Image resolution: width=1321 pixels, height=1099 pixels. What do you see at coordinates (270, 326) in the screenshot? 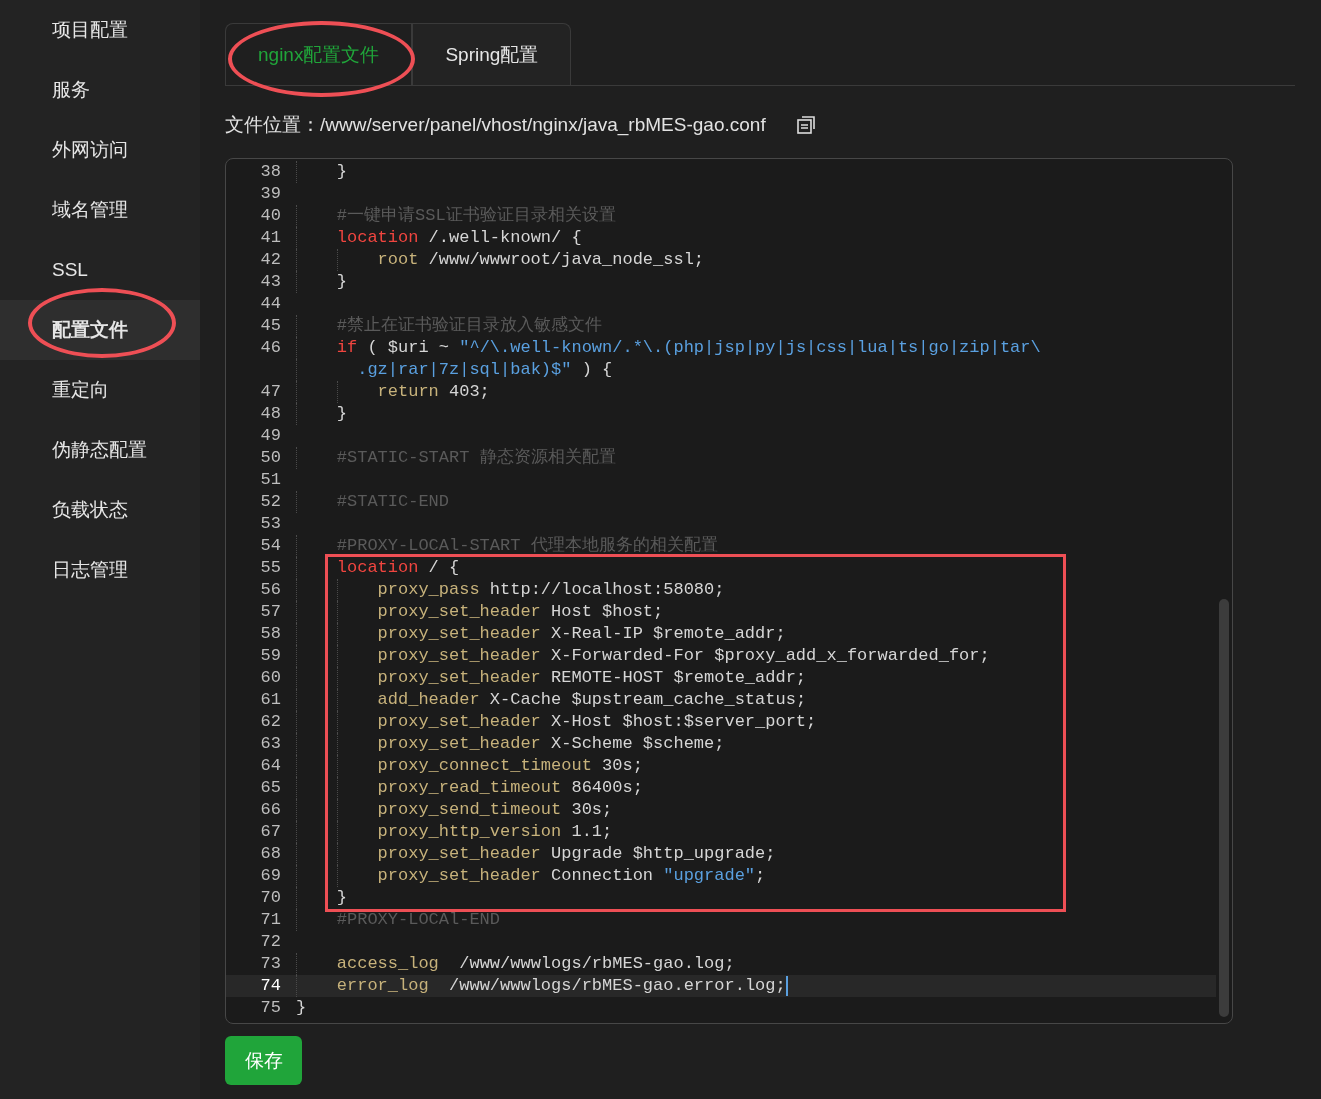
I see `line-number: 45` at bounding box center [270, 326].